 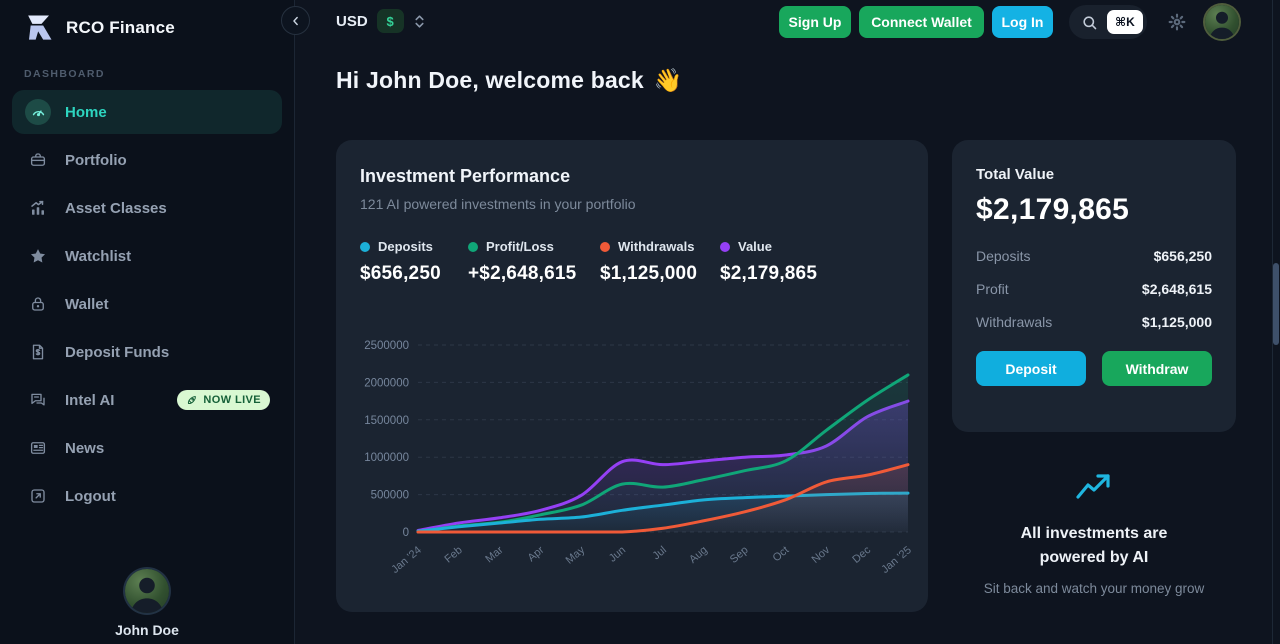 I want to click on sidebar-item-home: Home, so click(x=147, y=112).